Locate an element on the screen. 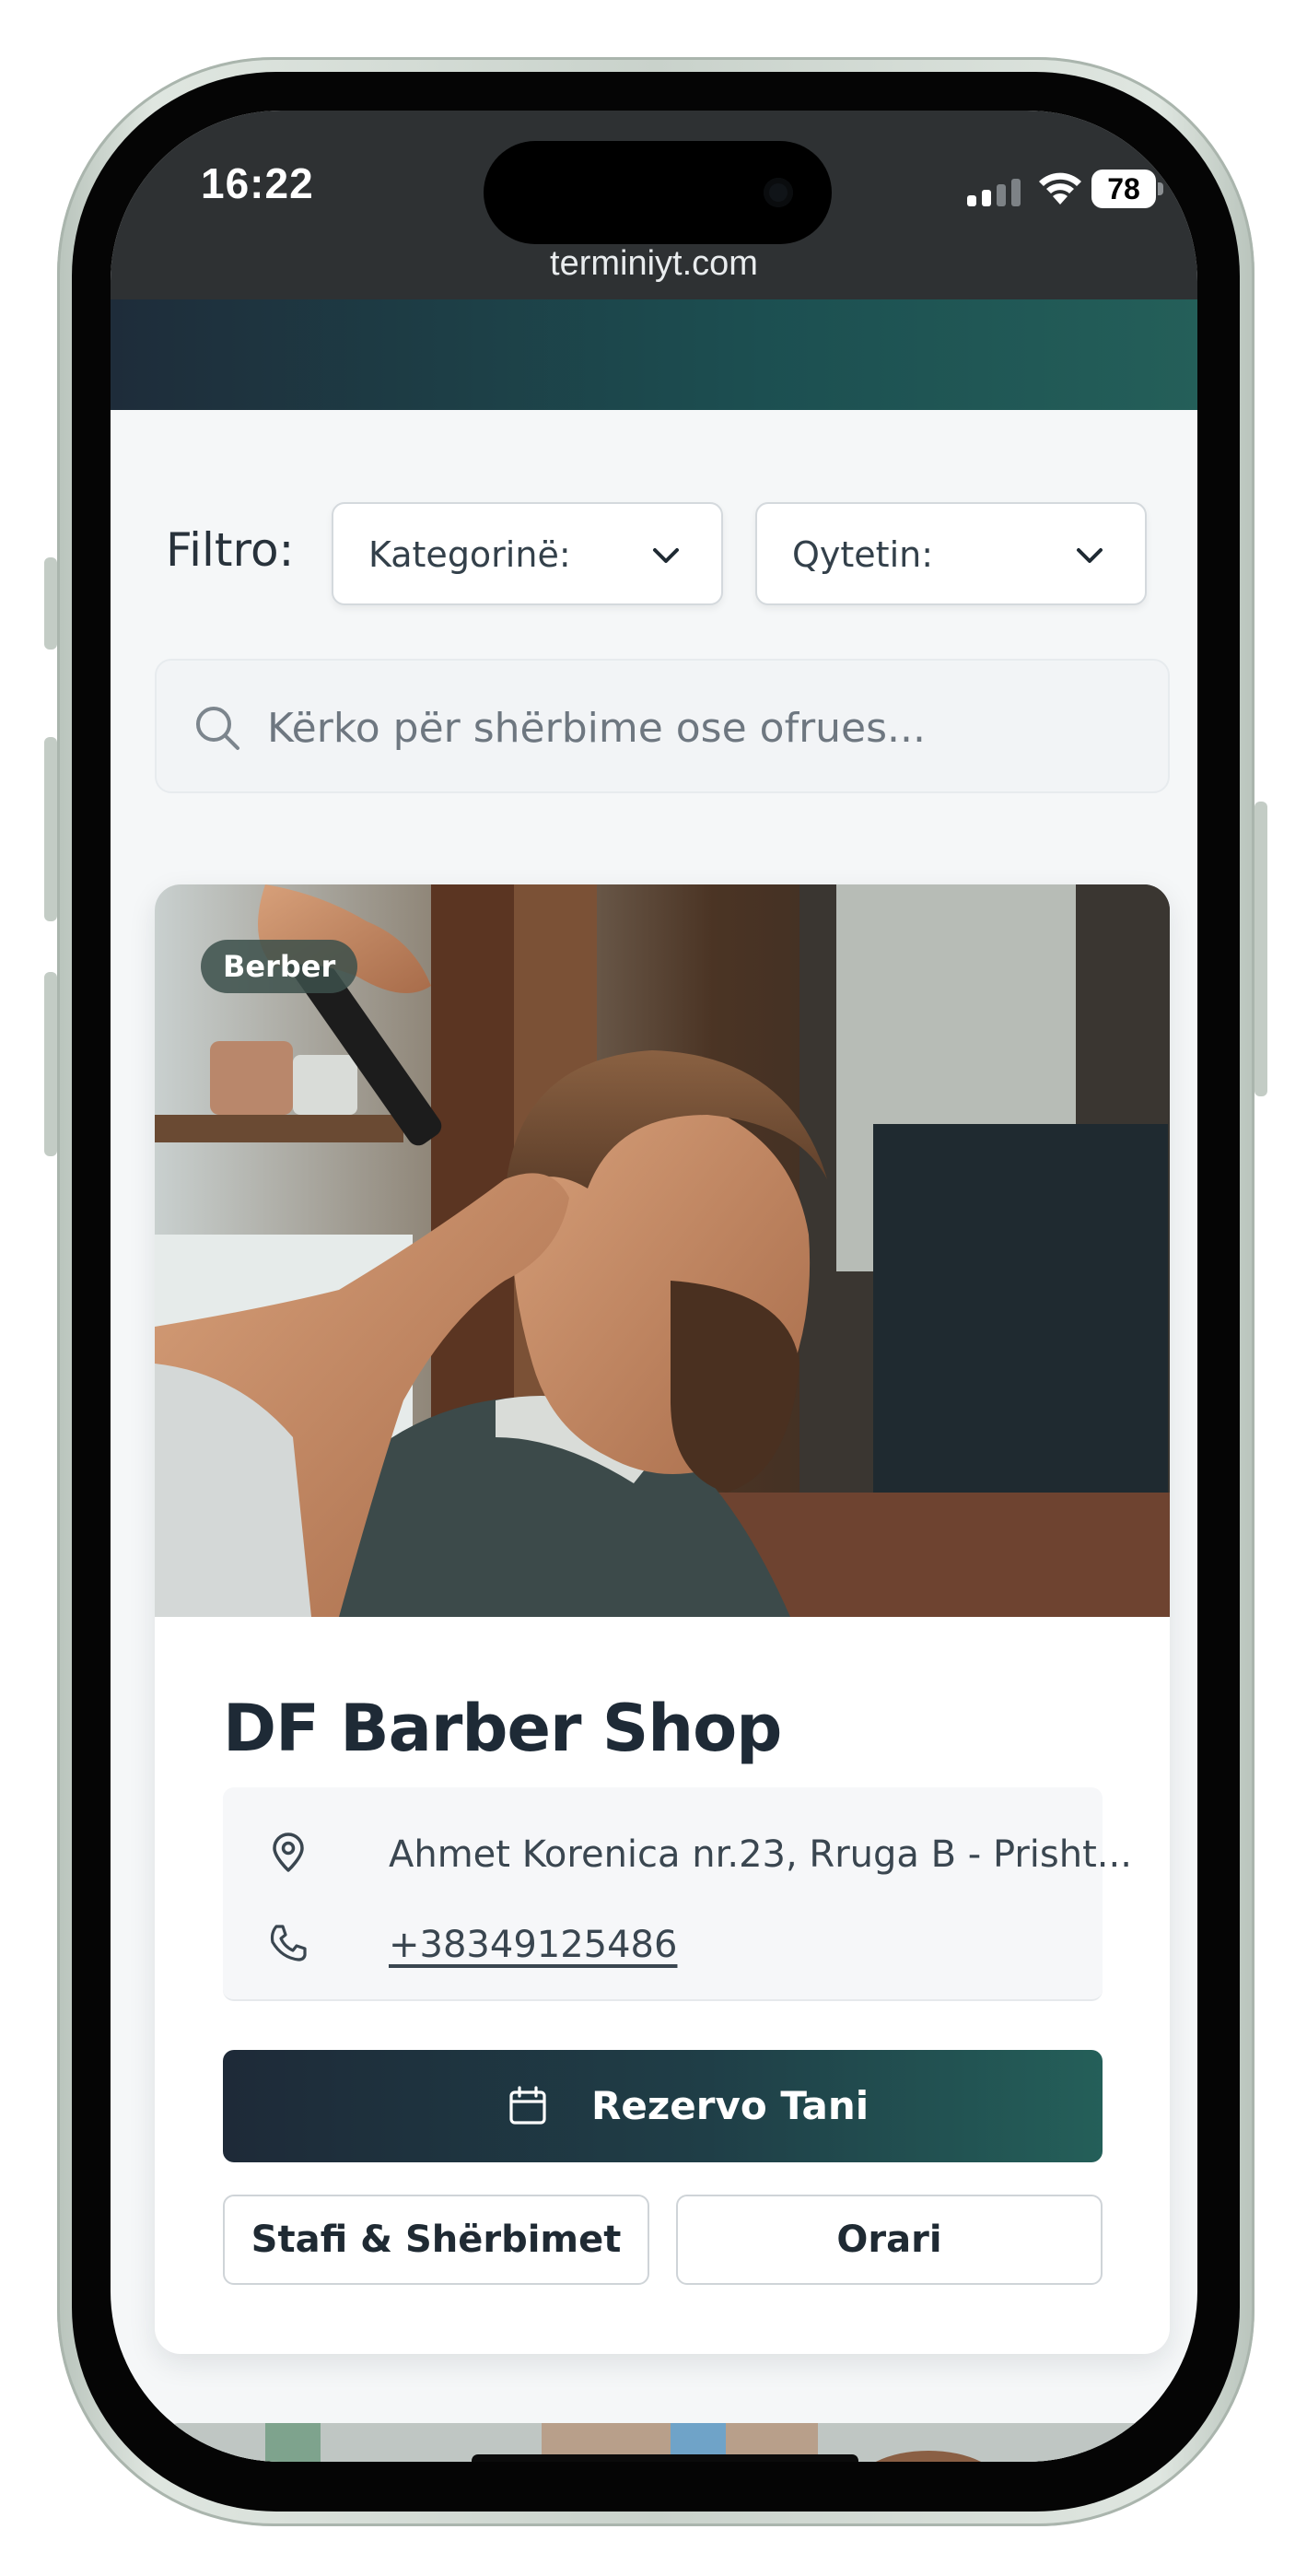 This screenshot has height=2576, width=1307. battery-icon: 78 is located at coordinates (1127, 189).